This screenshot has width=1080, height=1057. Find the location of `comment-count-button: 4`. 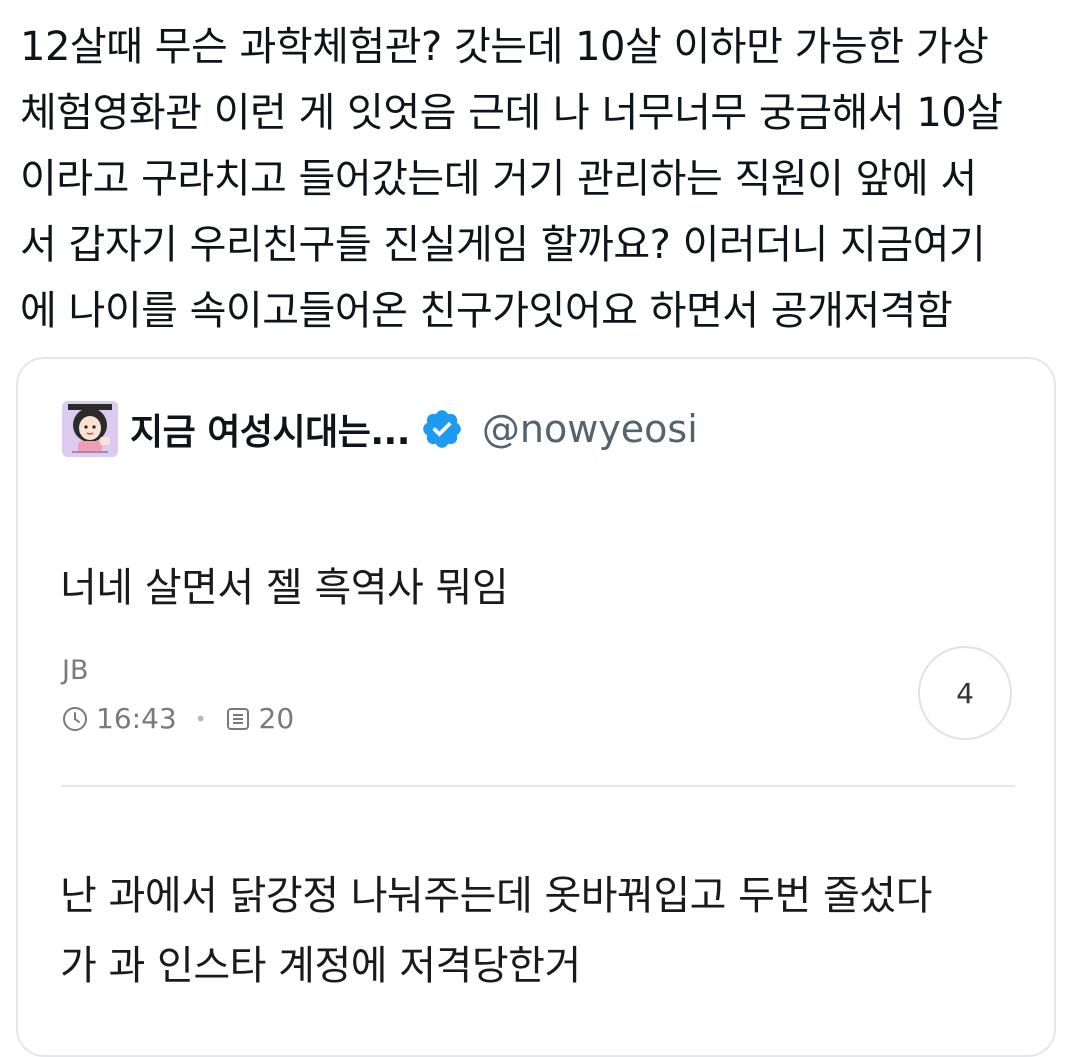

comment-count-button: 4 is located at coordinates (965, 693).